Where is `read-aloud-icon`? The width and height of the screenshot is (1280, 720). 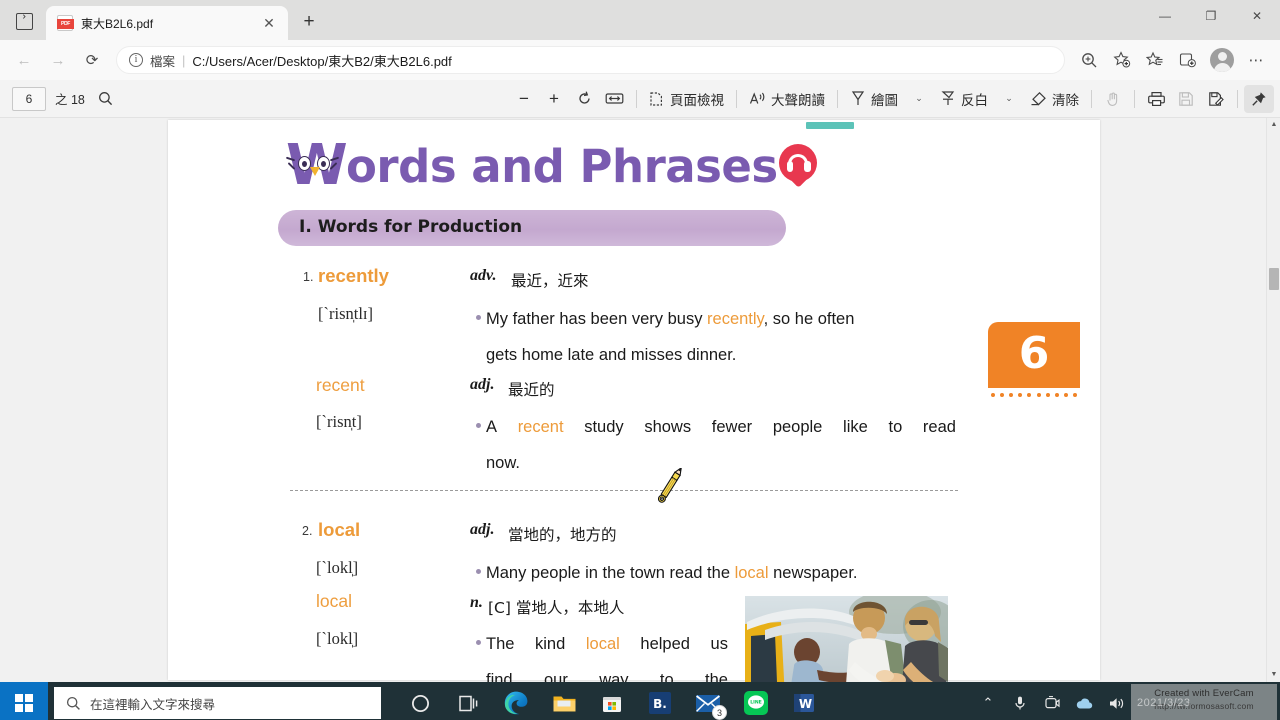
read-aloud-icon is located at coordinates (757, 97).